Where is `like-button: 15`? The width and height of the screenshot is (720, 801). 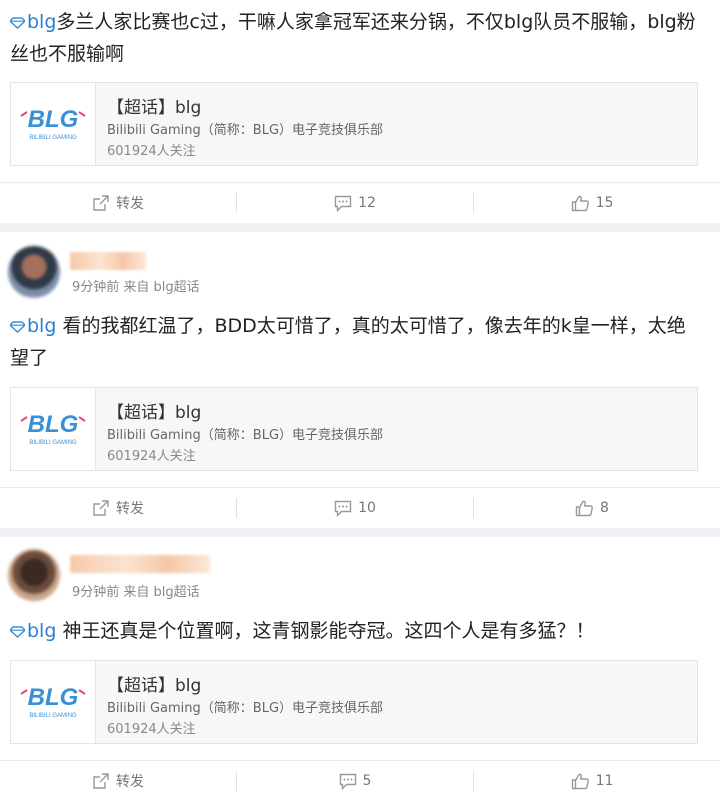 like-button: 15 is located at coordinates (592, 203).